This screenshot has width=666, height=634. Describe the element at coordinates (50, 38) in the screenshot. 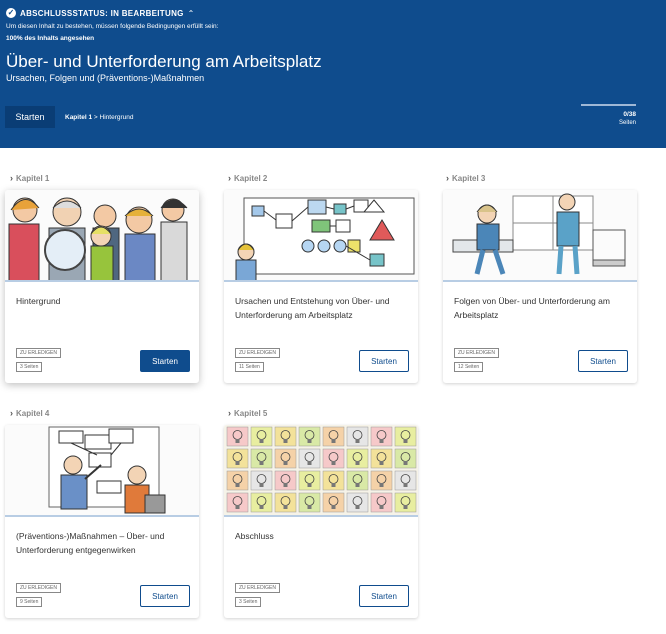

I see `condition-requirement: 100% des Inhalts angesehen` at that location.